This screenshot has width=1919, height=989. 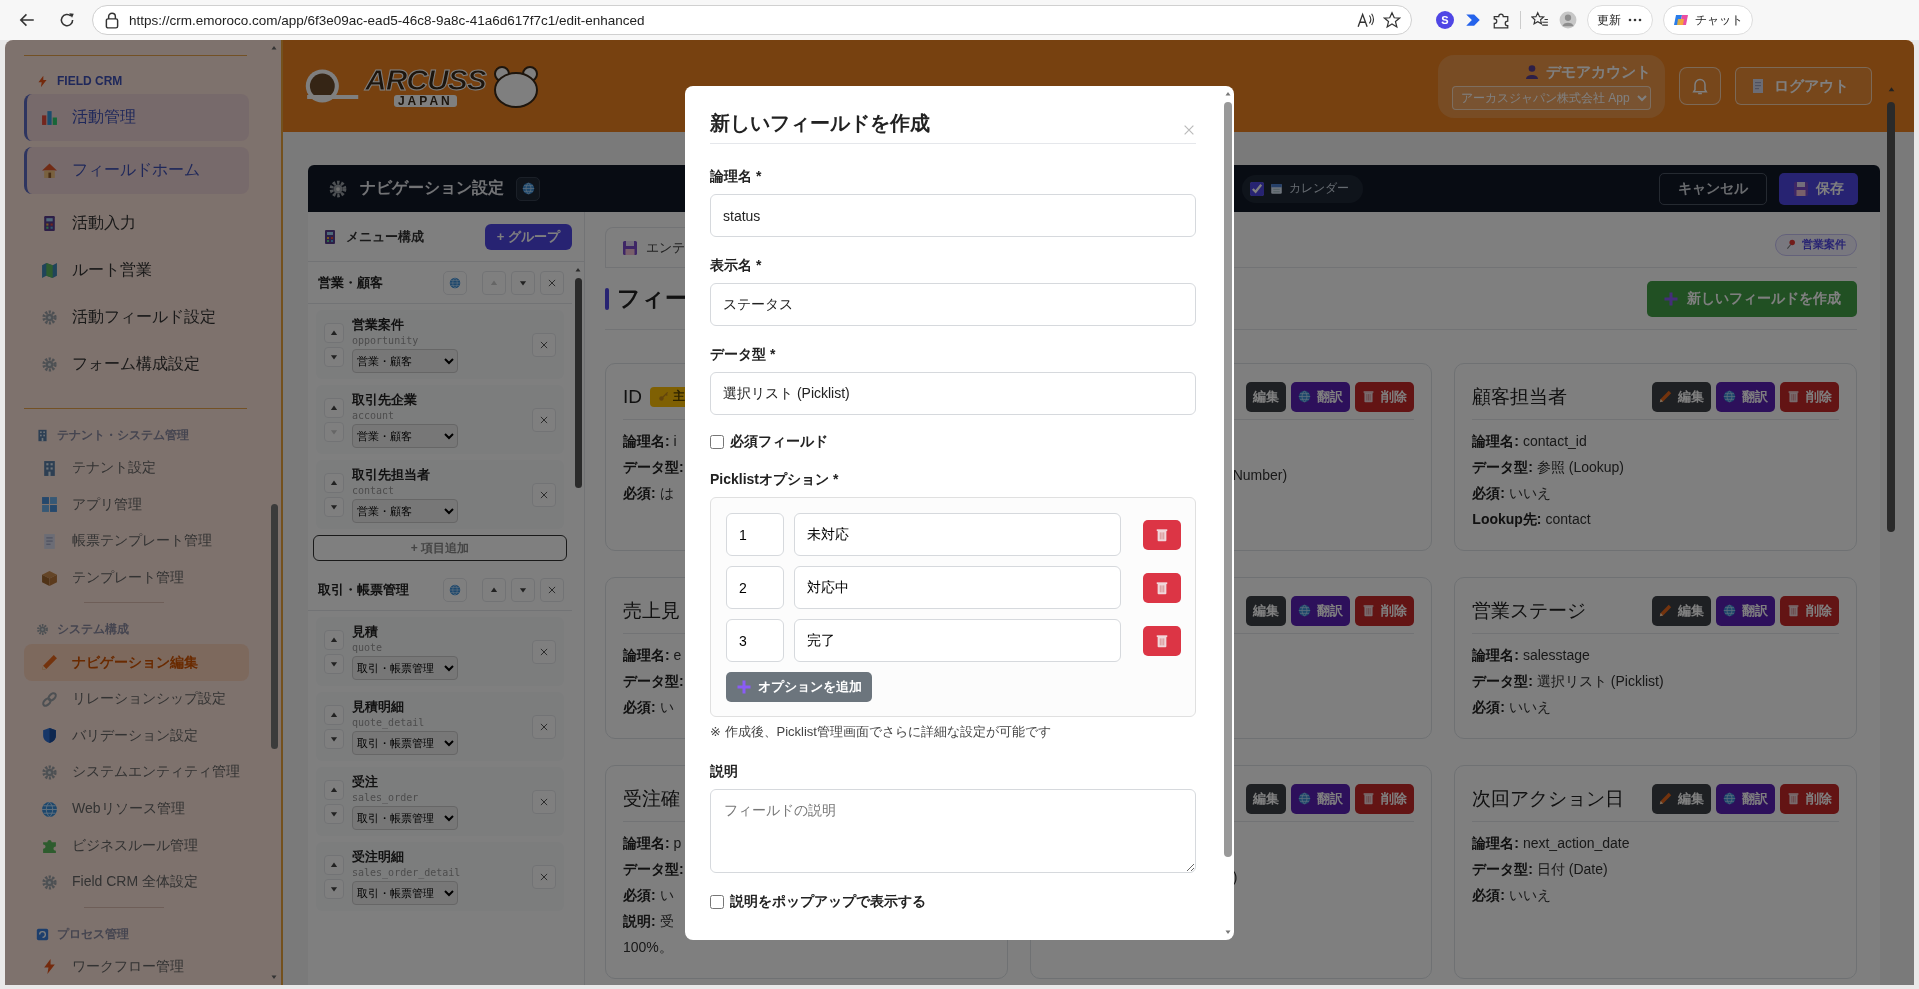 What do you see at coordinates (1551, 843) in the screenshot?
I see `field-detail: 論理名: next_action_date` at bounding box center [1551, 843].